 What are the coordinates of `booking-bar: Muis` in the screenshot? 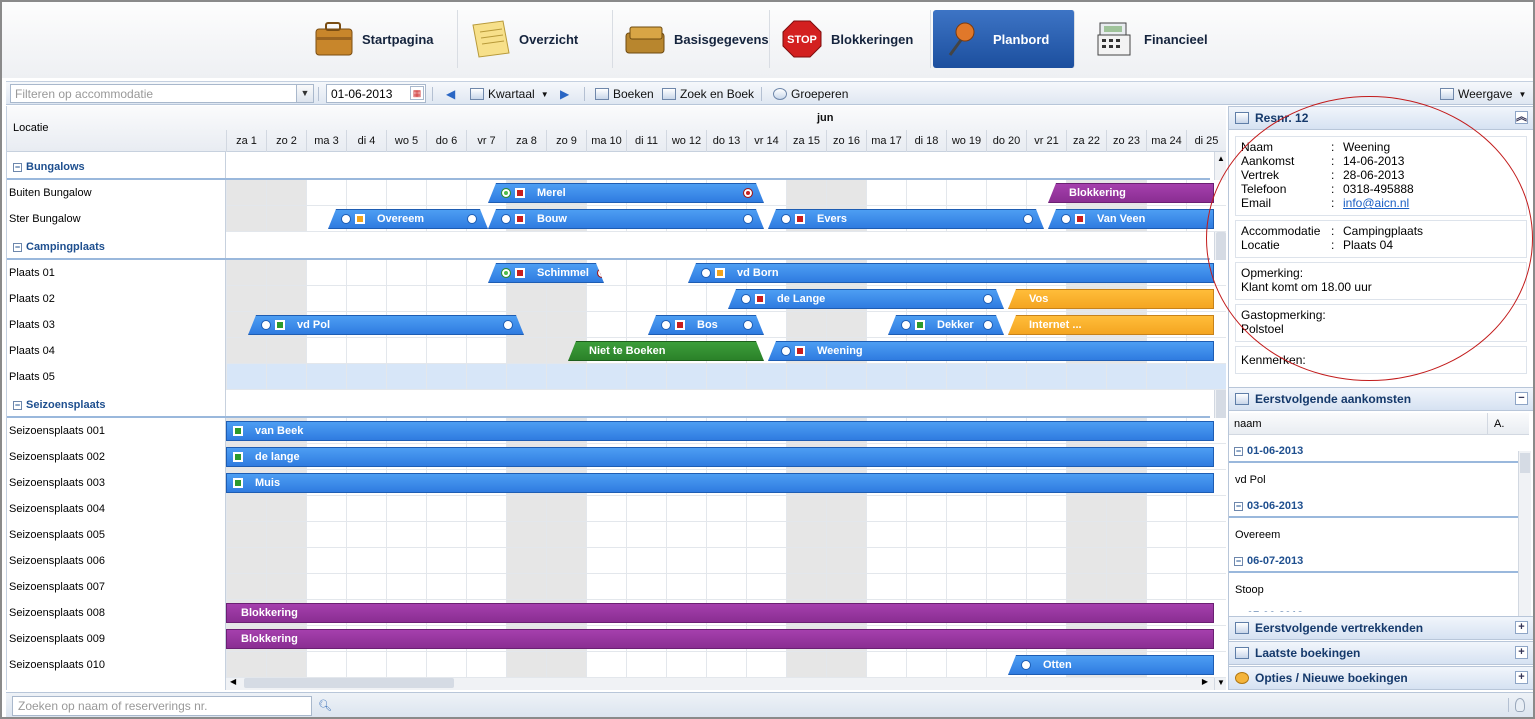 It's located at (720, 483).